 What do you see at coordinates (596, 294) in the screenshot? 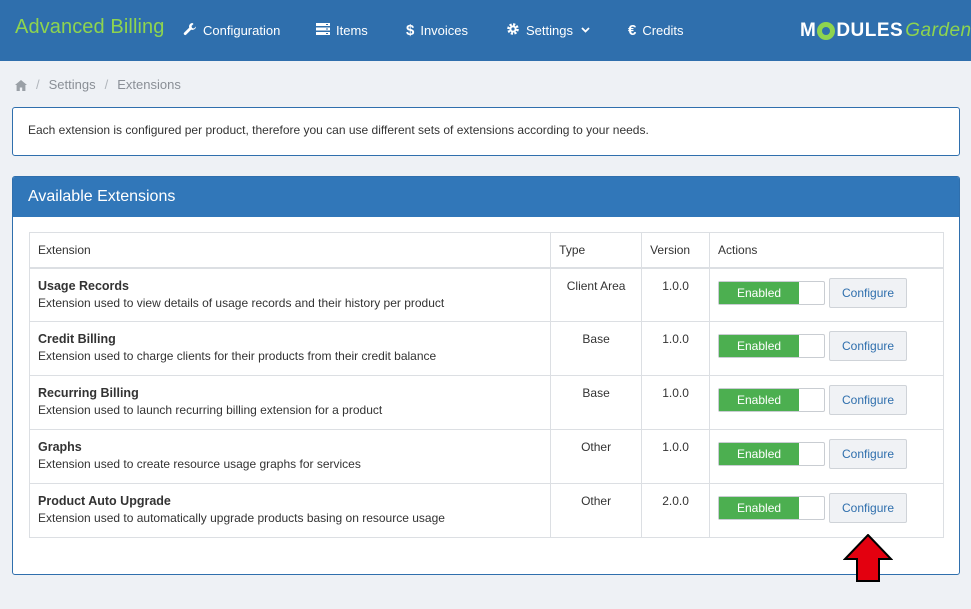
I see `extension-type: Client Area` at bounding box center [596, 294].